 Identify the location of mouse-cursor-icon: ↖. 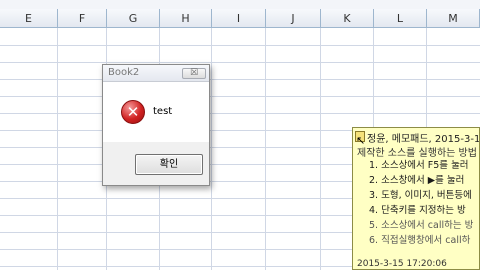
(361, 140).